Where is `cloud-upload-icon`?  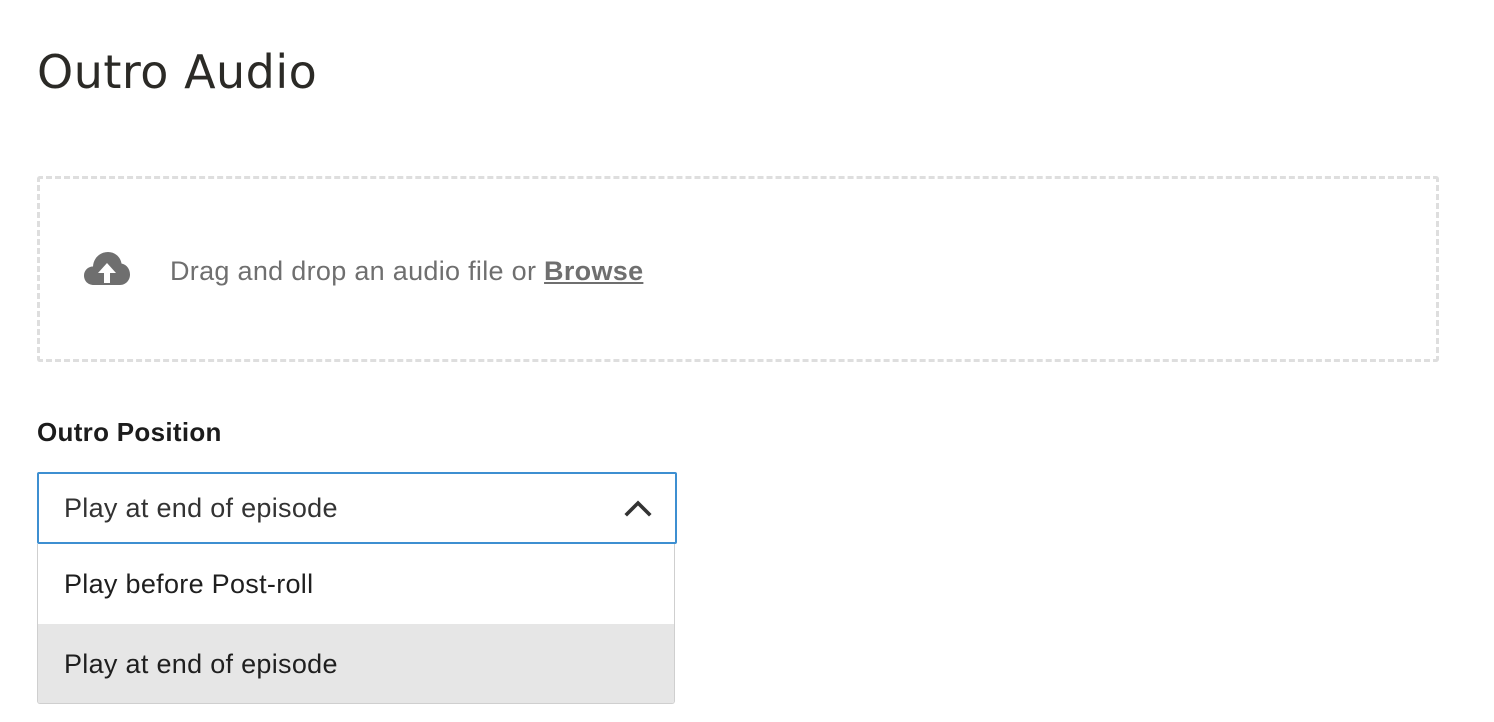 cloud-upload-icon is located at coordinates (107, 269).